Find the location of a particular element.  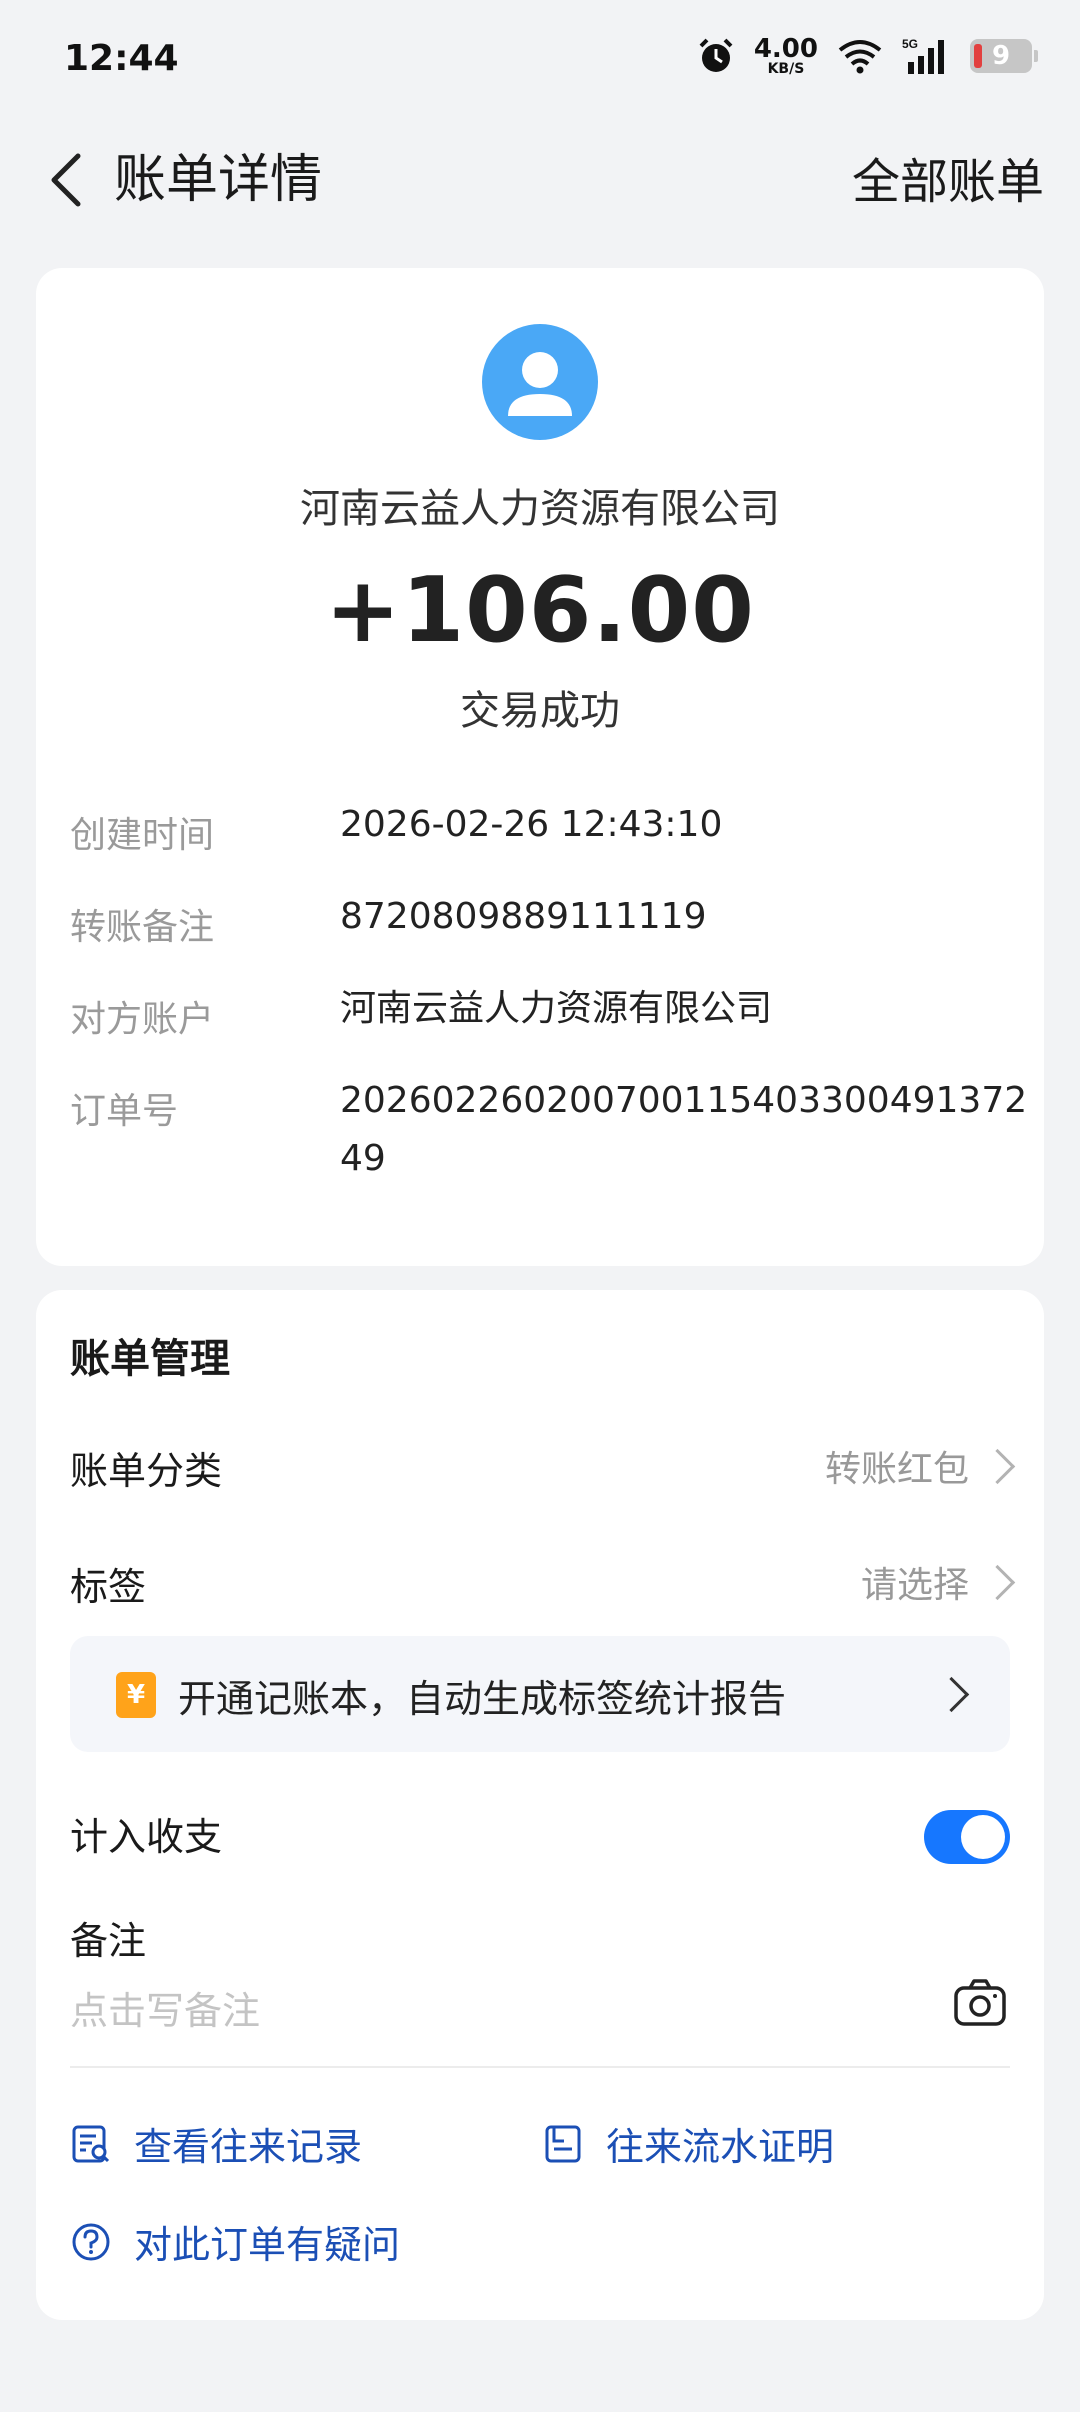

category-value: 转账红包 is located at coordinates (896, 1469).